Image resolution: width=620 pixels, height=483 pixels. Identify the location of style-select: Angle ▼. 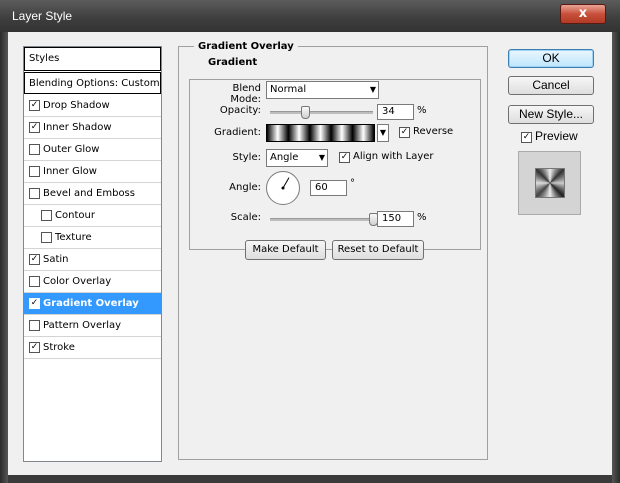
(297, 158).